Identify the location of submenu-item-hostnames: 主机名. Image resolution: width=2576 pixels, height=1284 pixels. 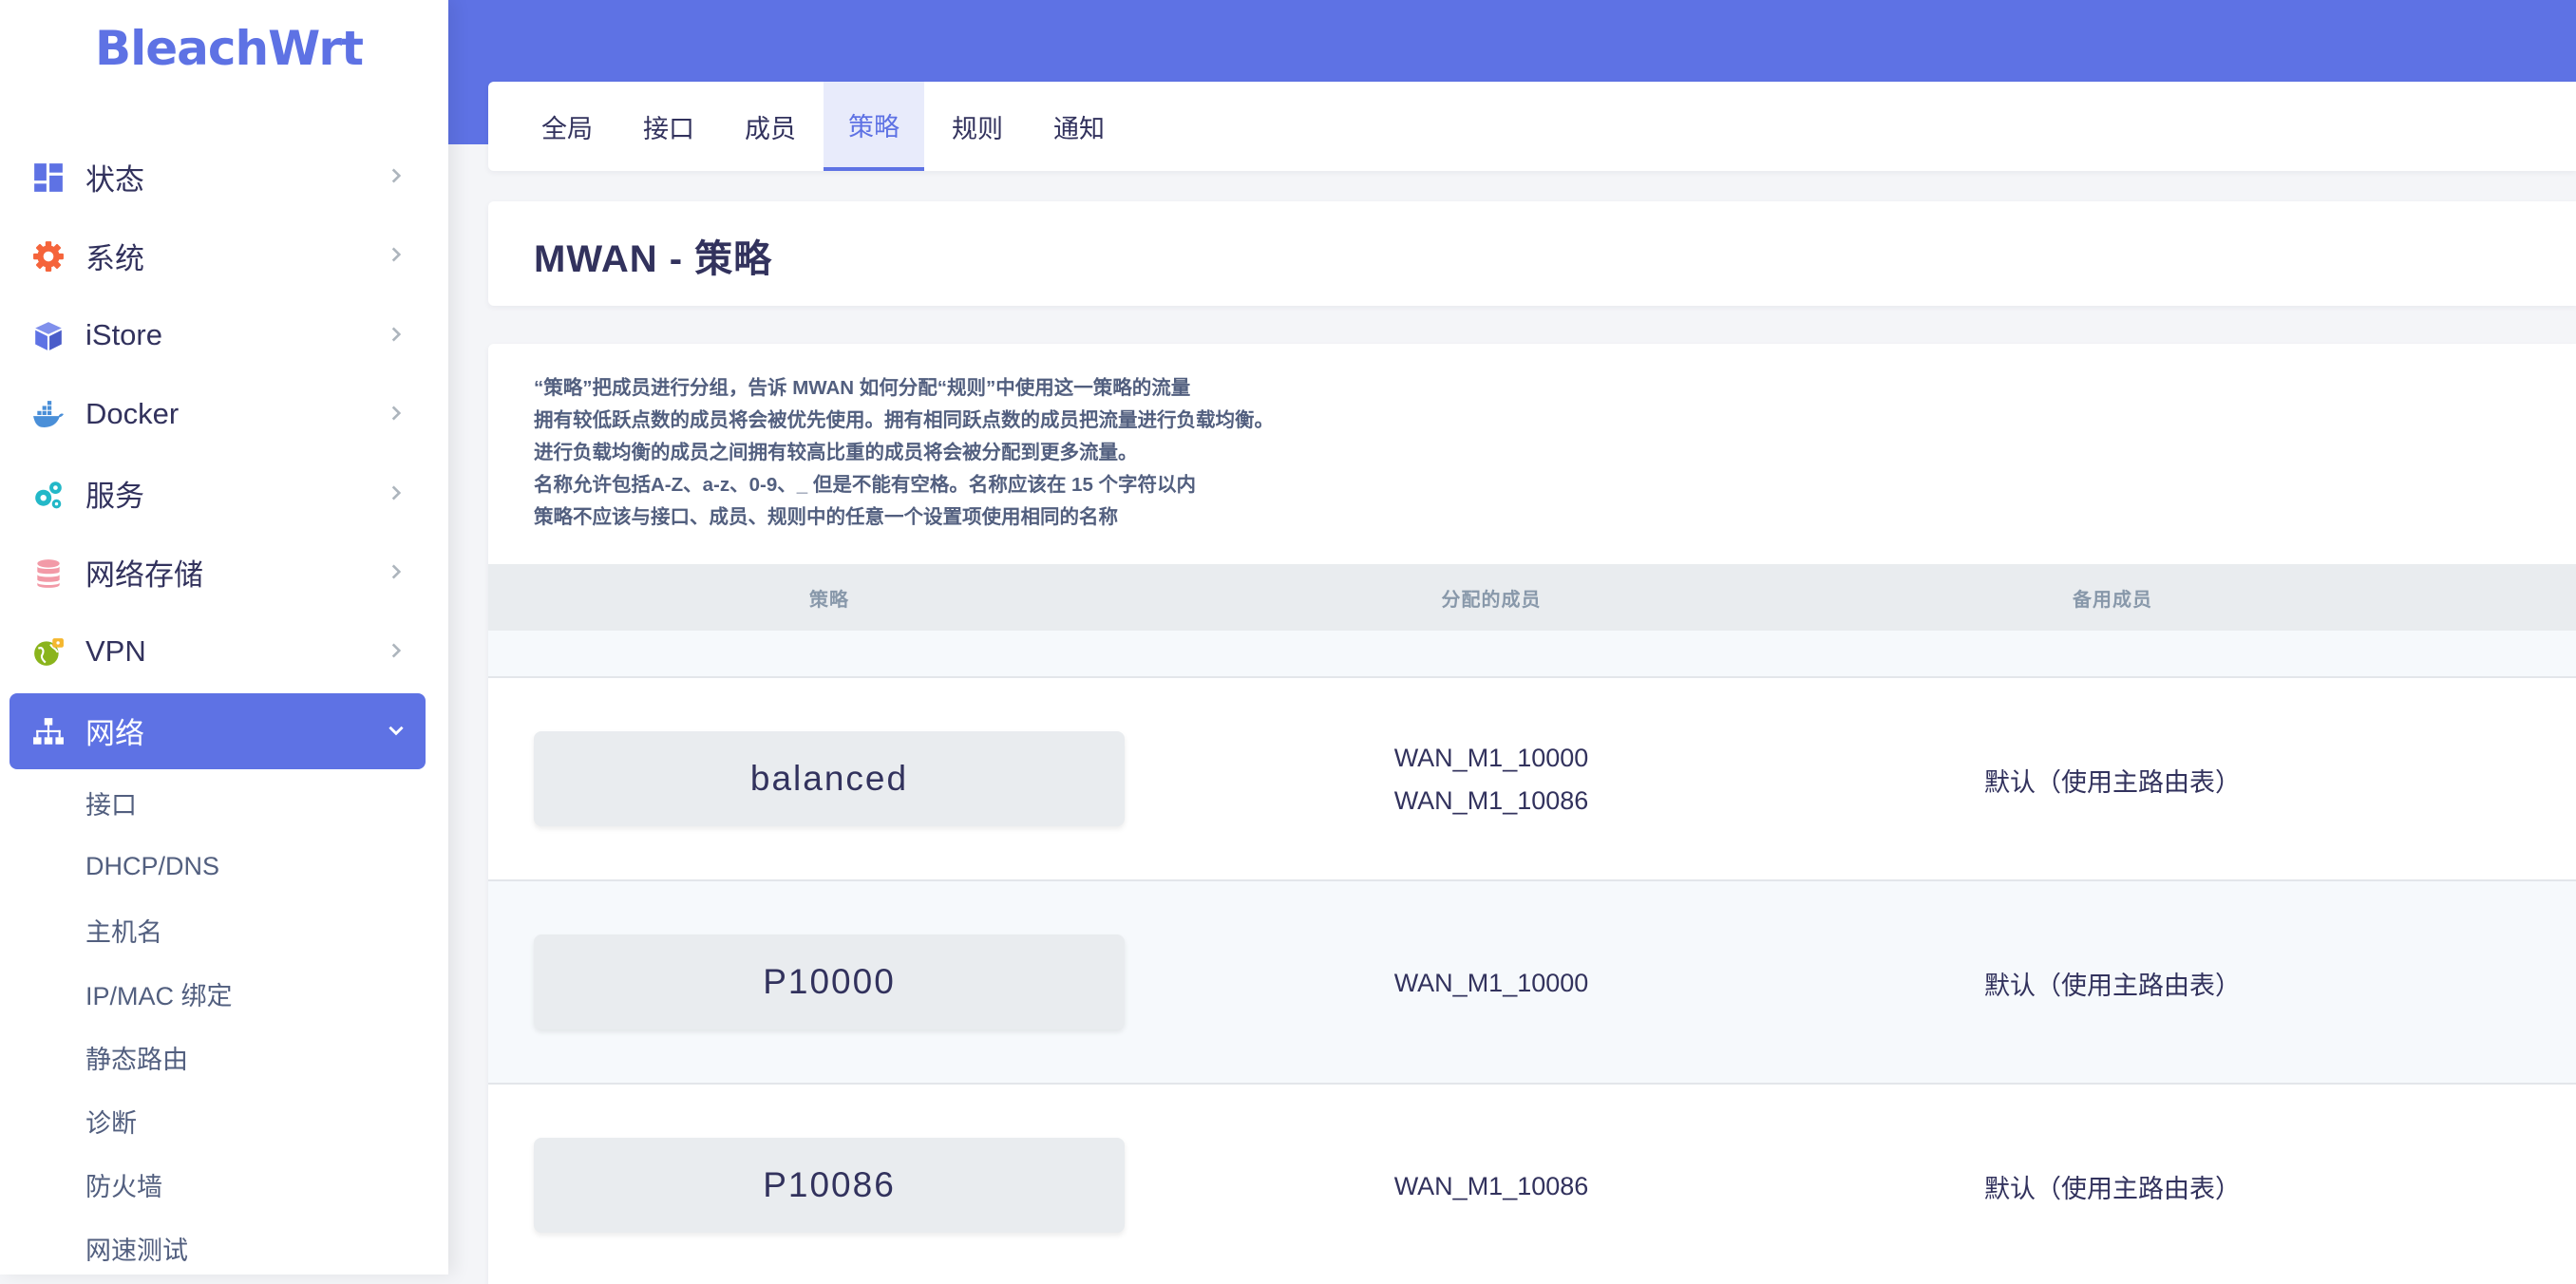
(213, 930).